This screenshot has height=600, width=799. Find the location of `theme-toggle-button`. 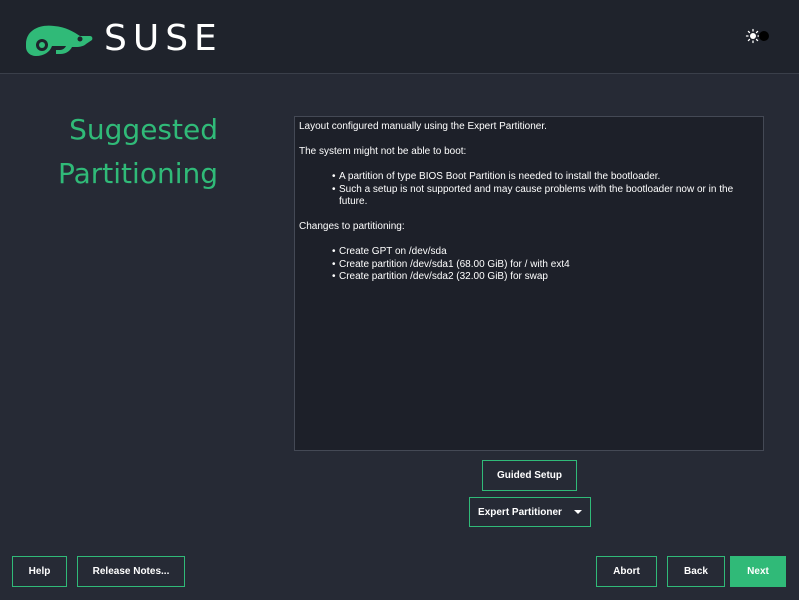

theme-toggle-button is located at coordinates (758, 36).